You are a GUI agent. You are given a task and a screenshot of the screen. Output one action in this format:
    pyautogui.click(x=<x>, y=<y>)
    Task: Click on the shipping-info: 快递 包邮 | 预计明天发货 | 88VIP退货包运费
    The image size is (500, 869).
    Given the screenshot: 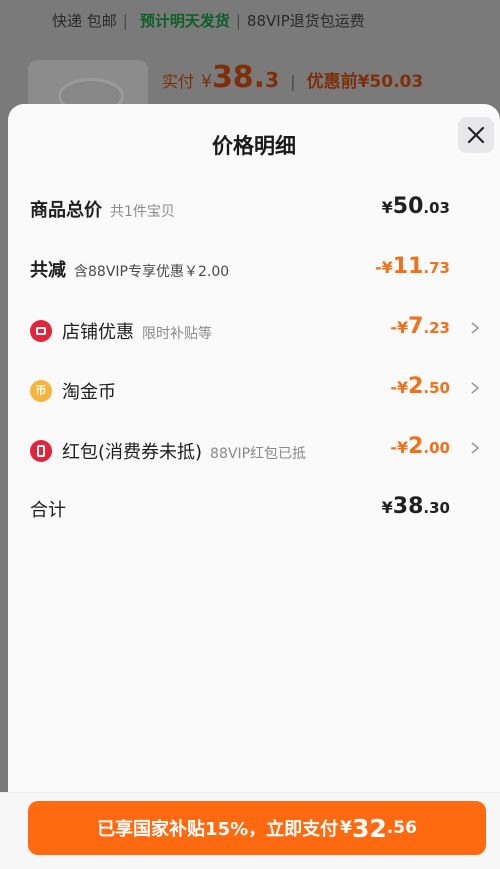 What is the action you would take?
    pyautogui.click(x=208, y=20)
    